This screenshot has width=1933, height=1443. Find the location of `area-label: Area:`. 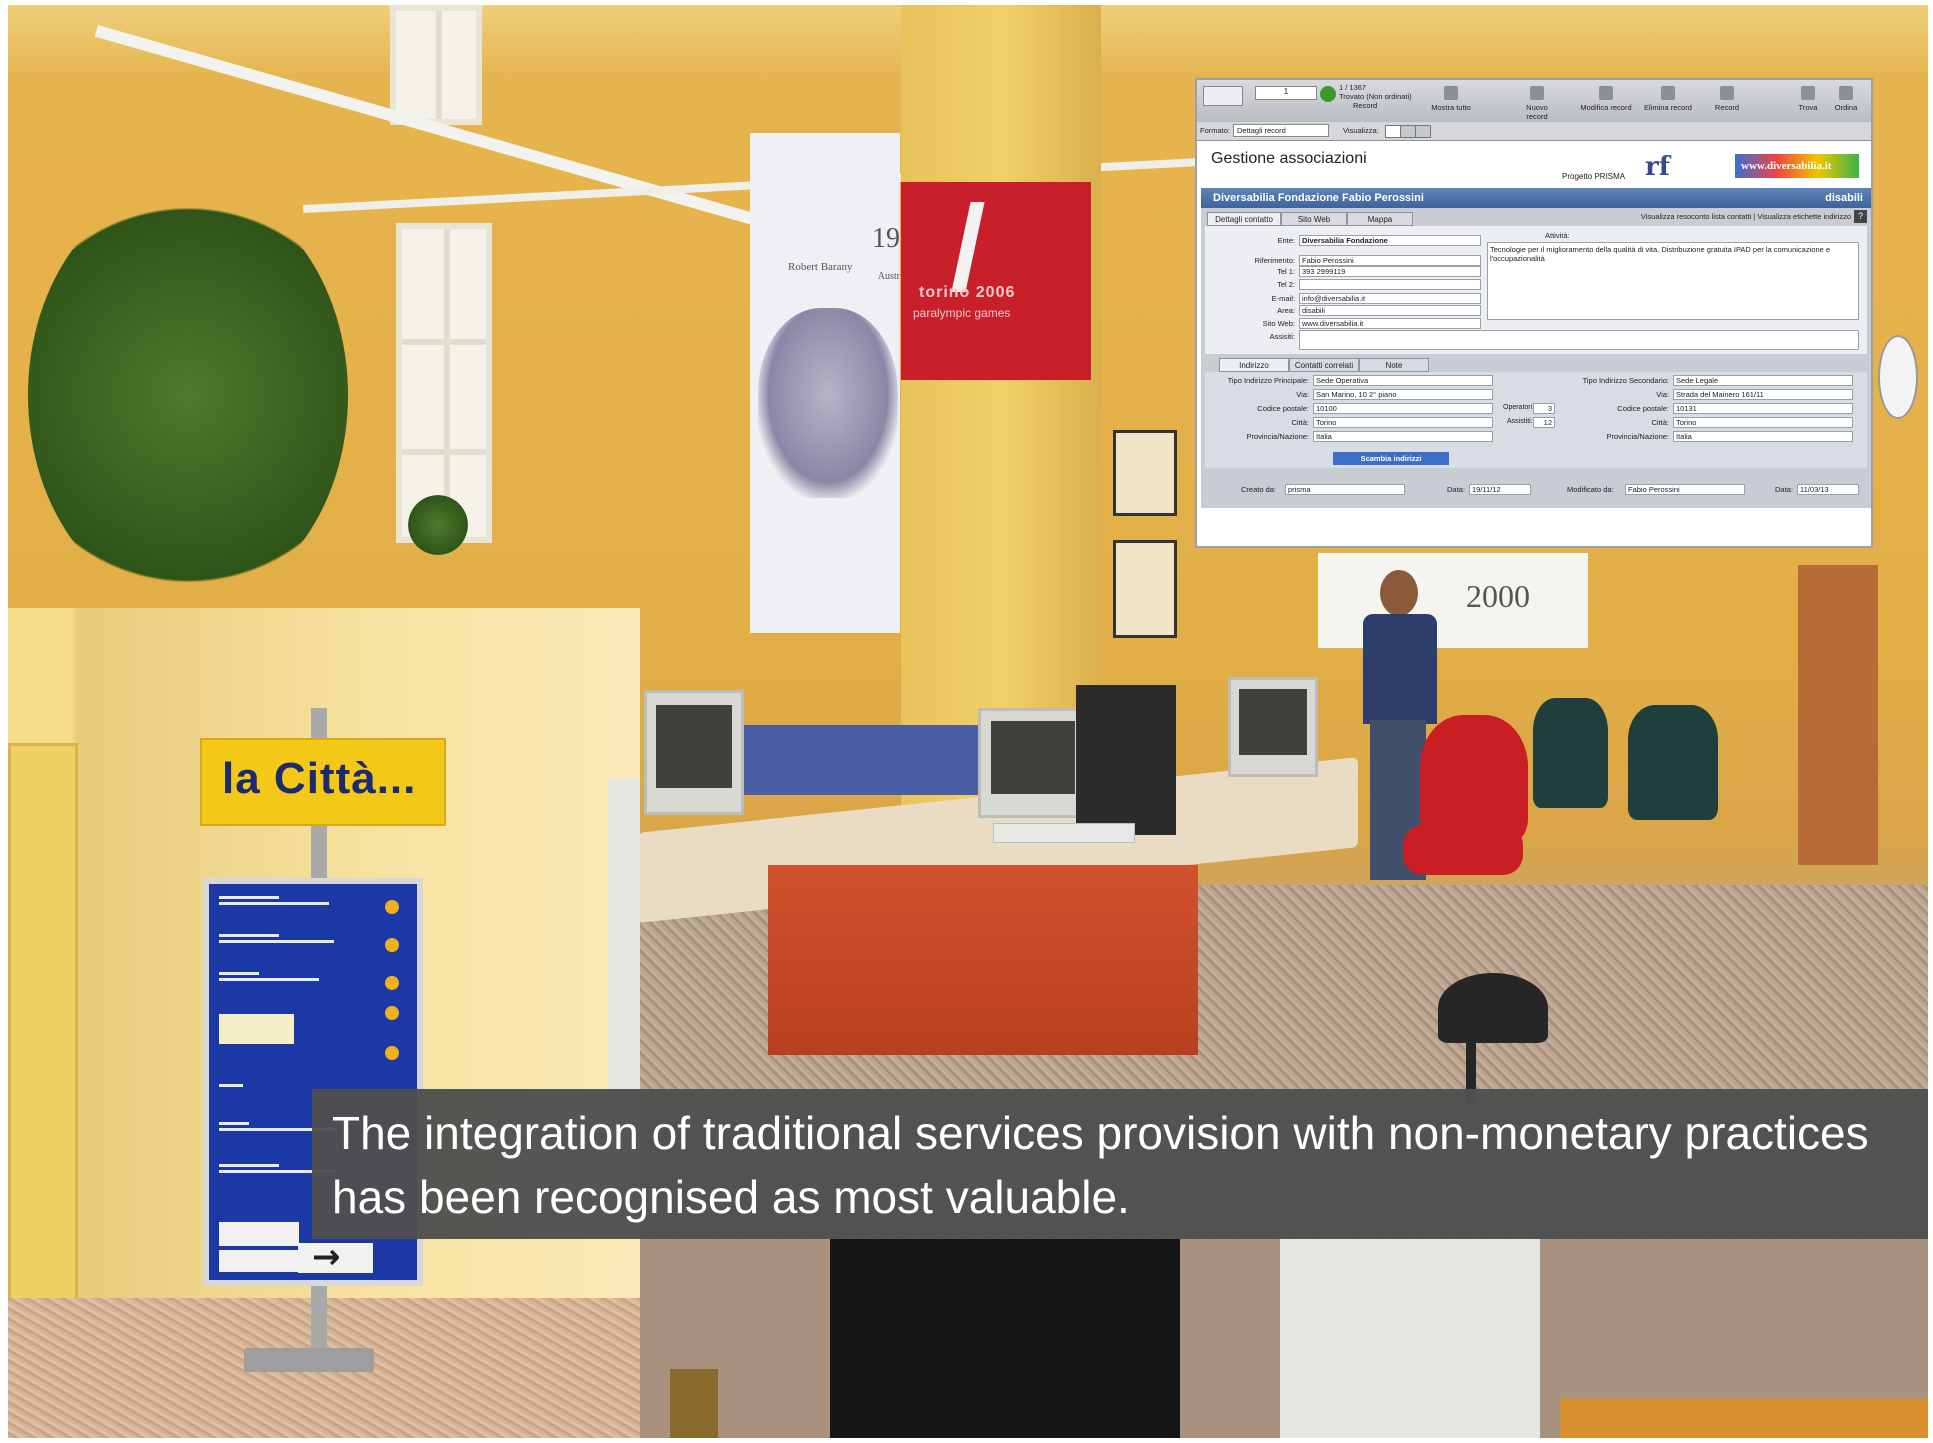

area-label: Area: is located at coordinates (1286, 310).